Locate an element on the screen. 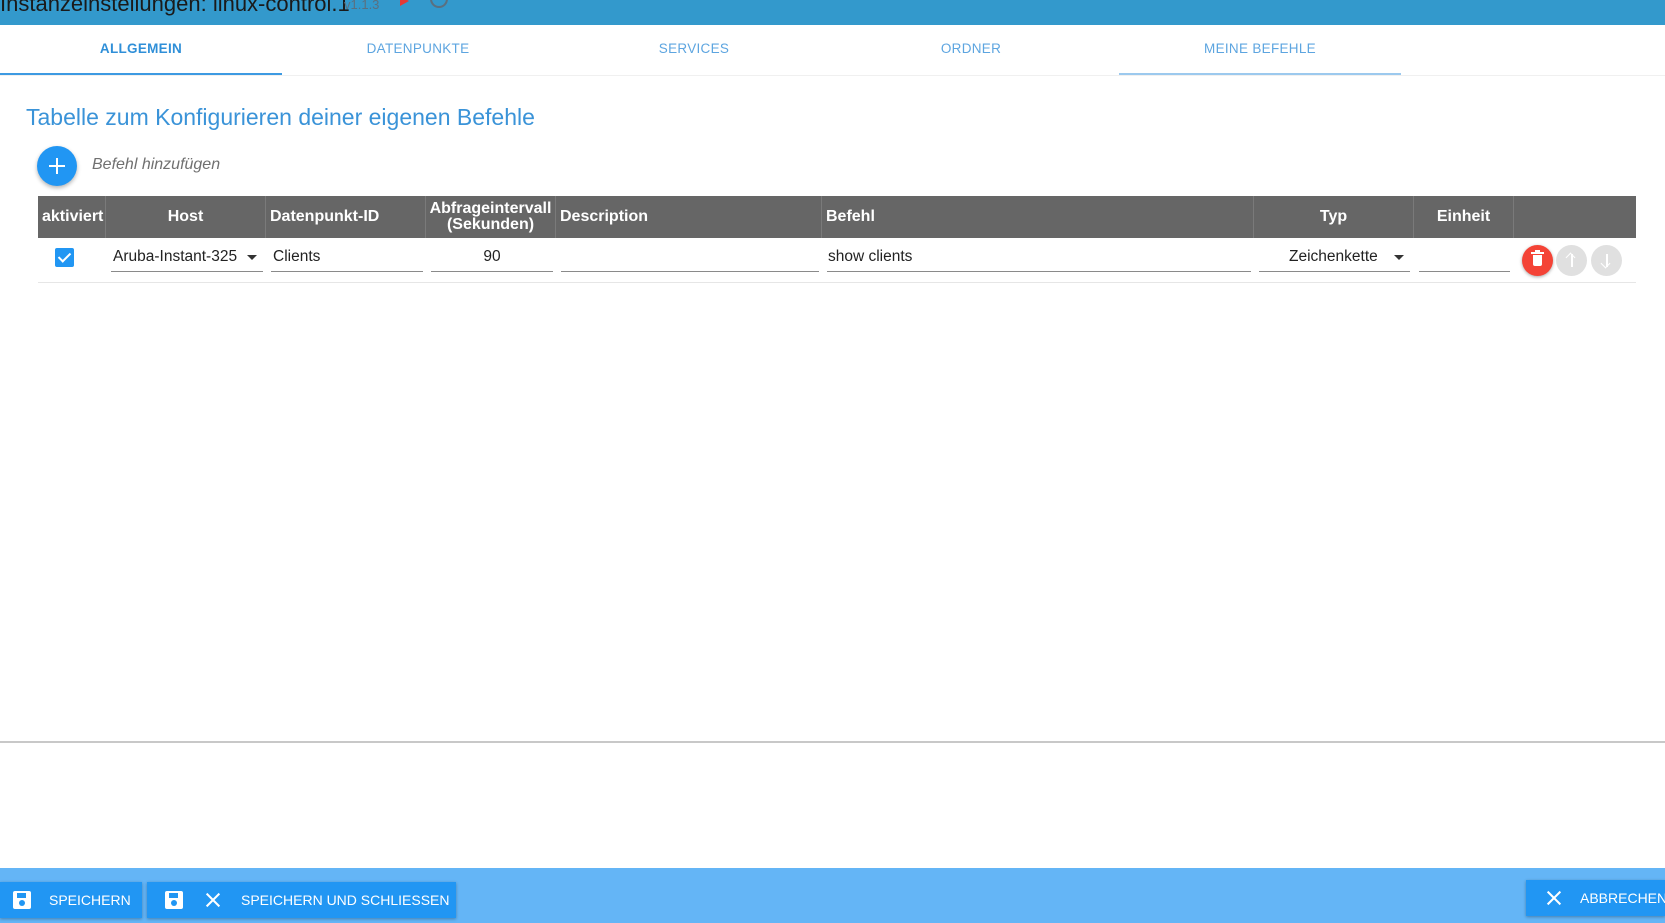 The image size is (1665, 923). col-befehl: Befehl is located at coordinates (1038, 217).